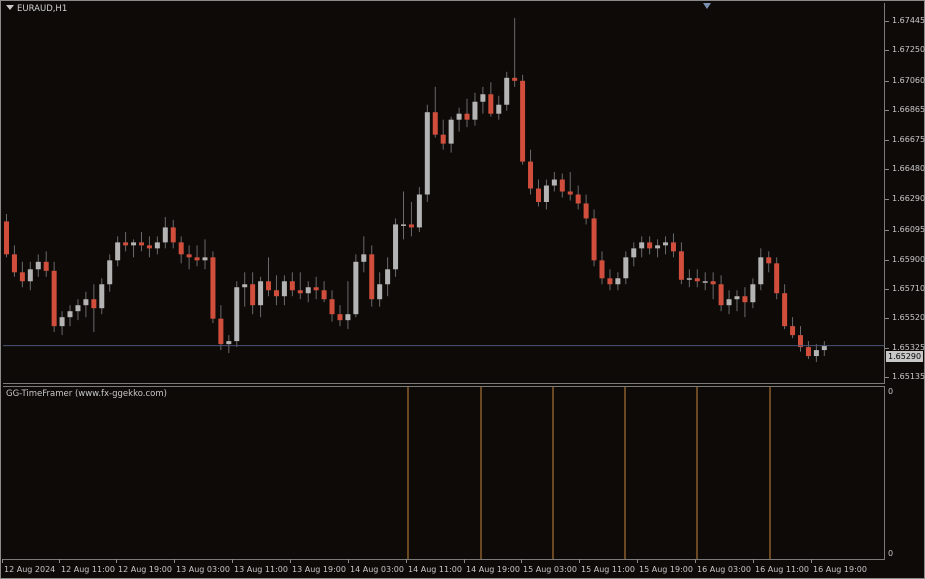 Image resolution: width=925 pixels, height=579 pixels. Describe the element at coordinates (666, 569) in the screenshot. I see `time-axis-label: 15 Aug 19:00` at that location.